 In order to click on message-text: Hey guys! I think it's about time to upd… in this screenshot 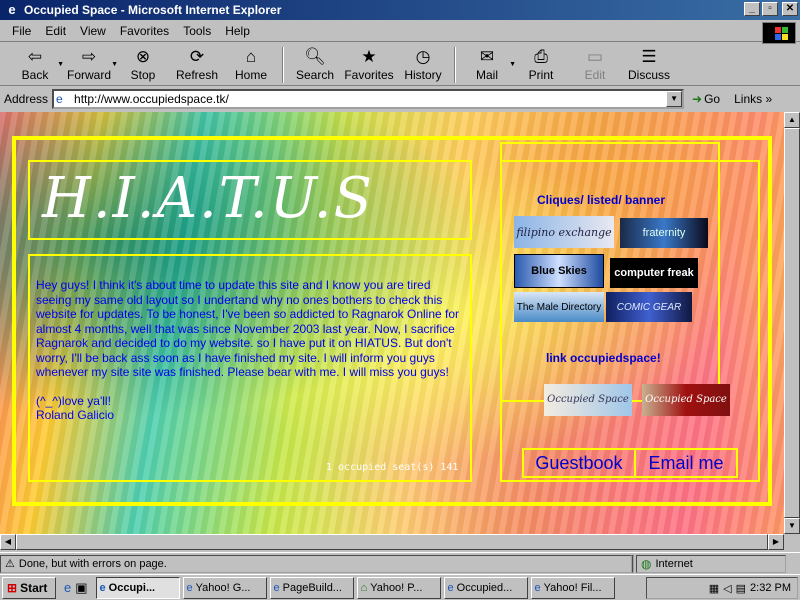, I will do `click(252, 350)`.